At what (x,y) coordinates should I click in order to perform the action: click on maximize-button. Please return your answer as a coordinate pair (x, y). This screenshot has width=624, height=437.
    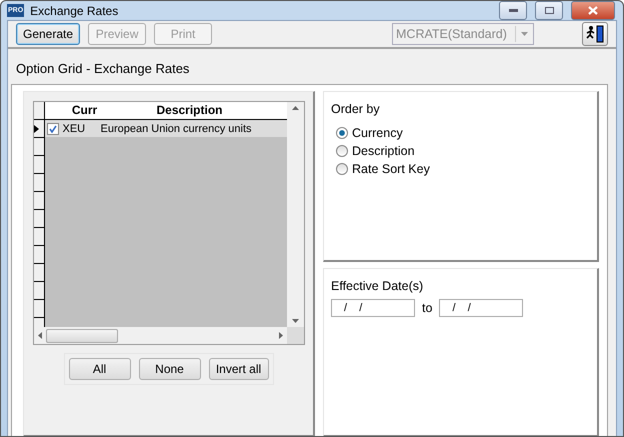
    Looking at the image, I should click on (549, 10).